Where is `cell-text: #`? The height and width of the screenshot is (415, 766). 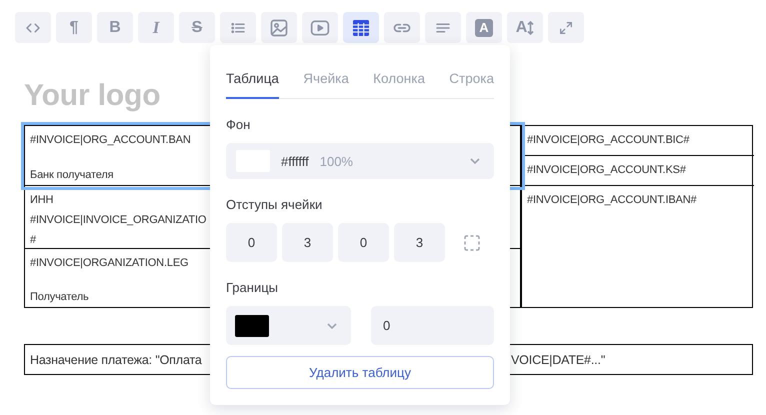 cell-text: # is located at coordinates (33, 240).